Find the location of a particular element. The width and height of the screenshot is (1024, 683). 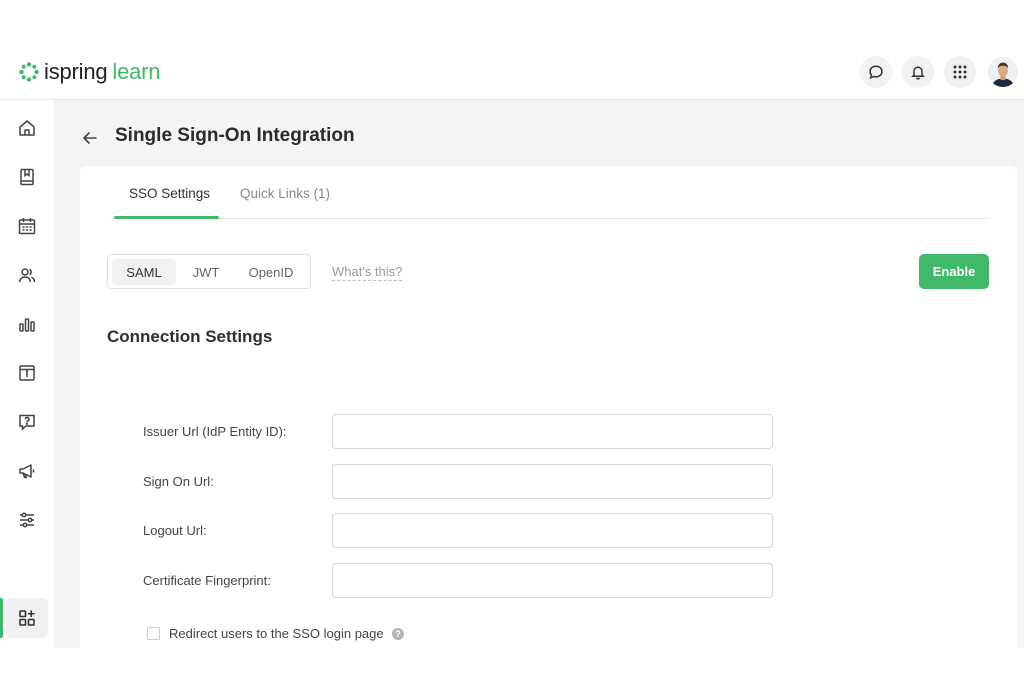

redirect-checkbox is located at coordinates (153, 633).